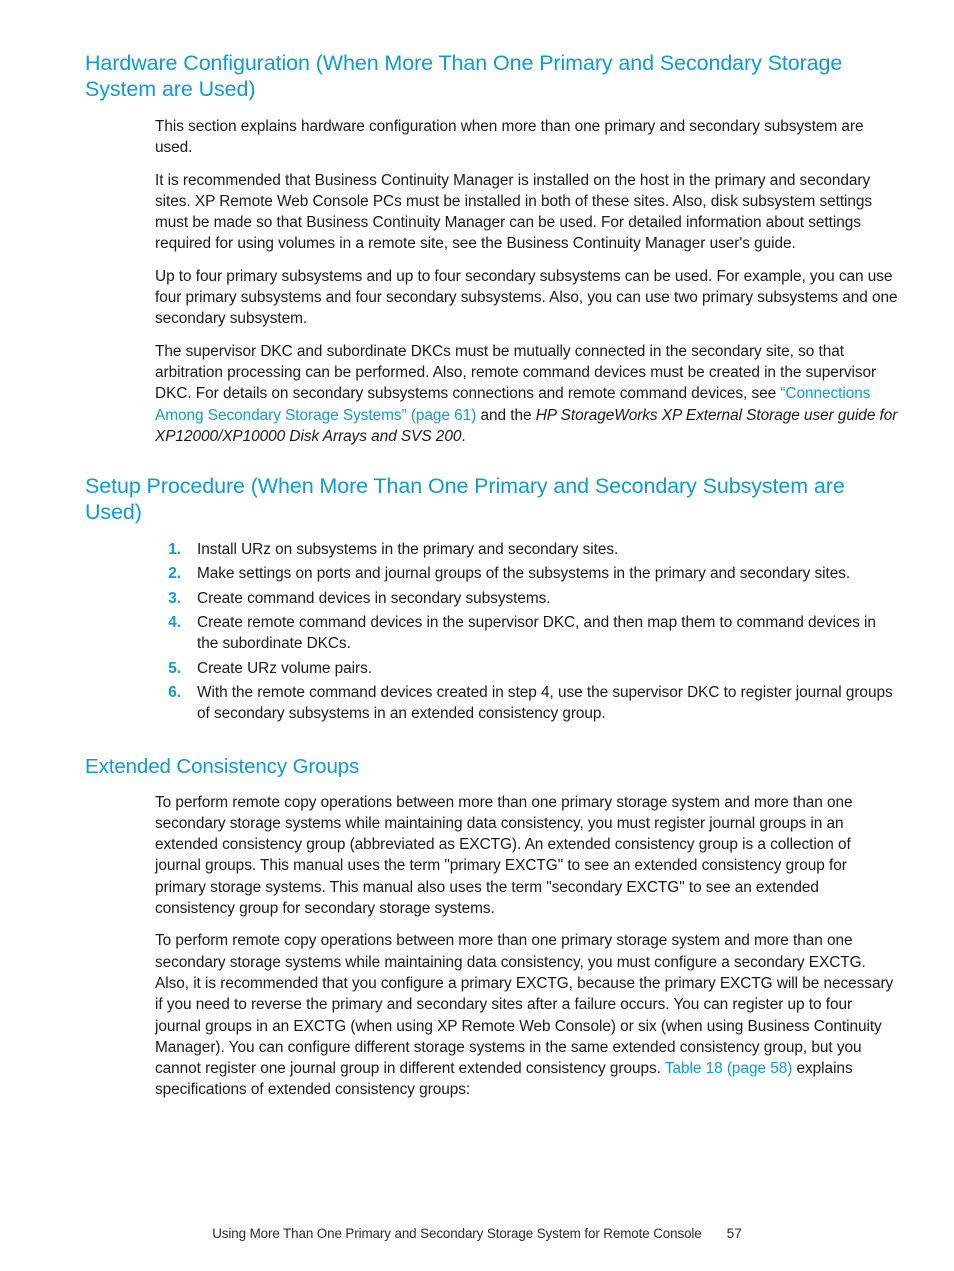  What do you see at coordinates (174, 692) in the screenshot?
I see `list-item-number: 6.` at bounding box center [174, 692].